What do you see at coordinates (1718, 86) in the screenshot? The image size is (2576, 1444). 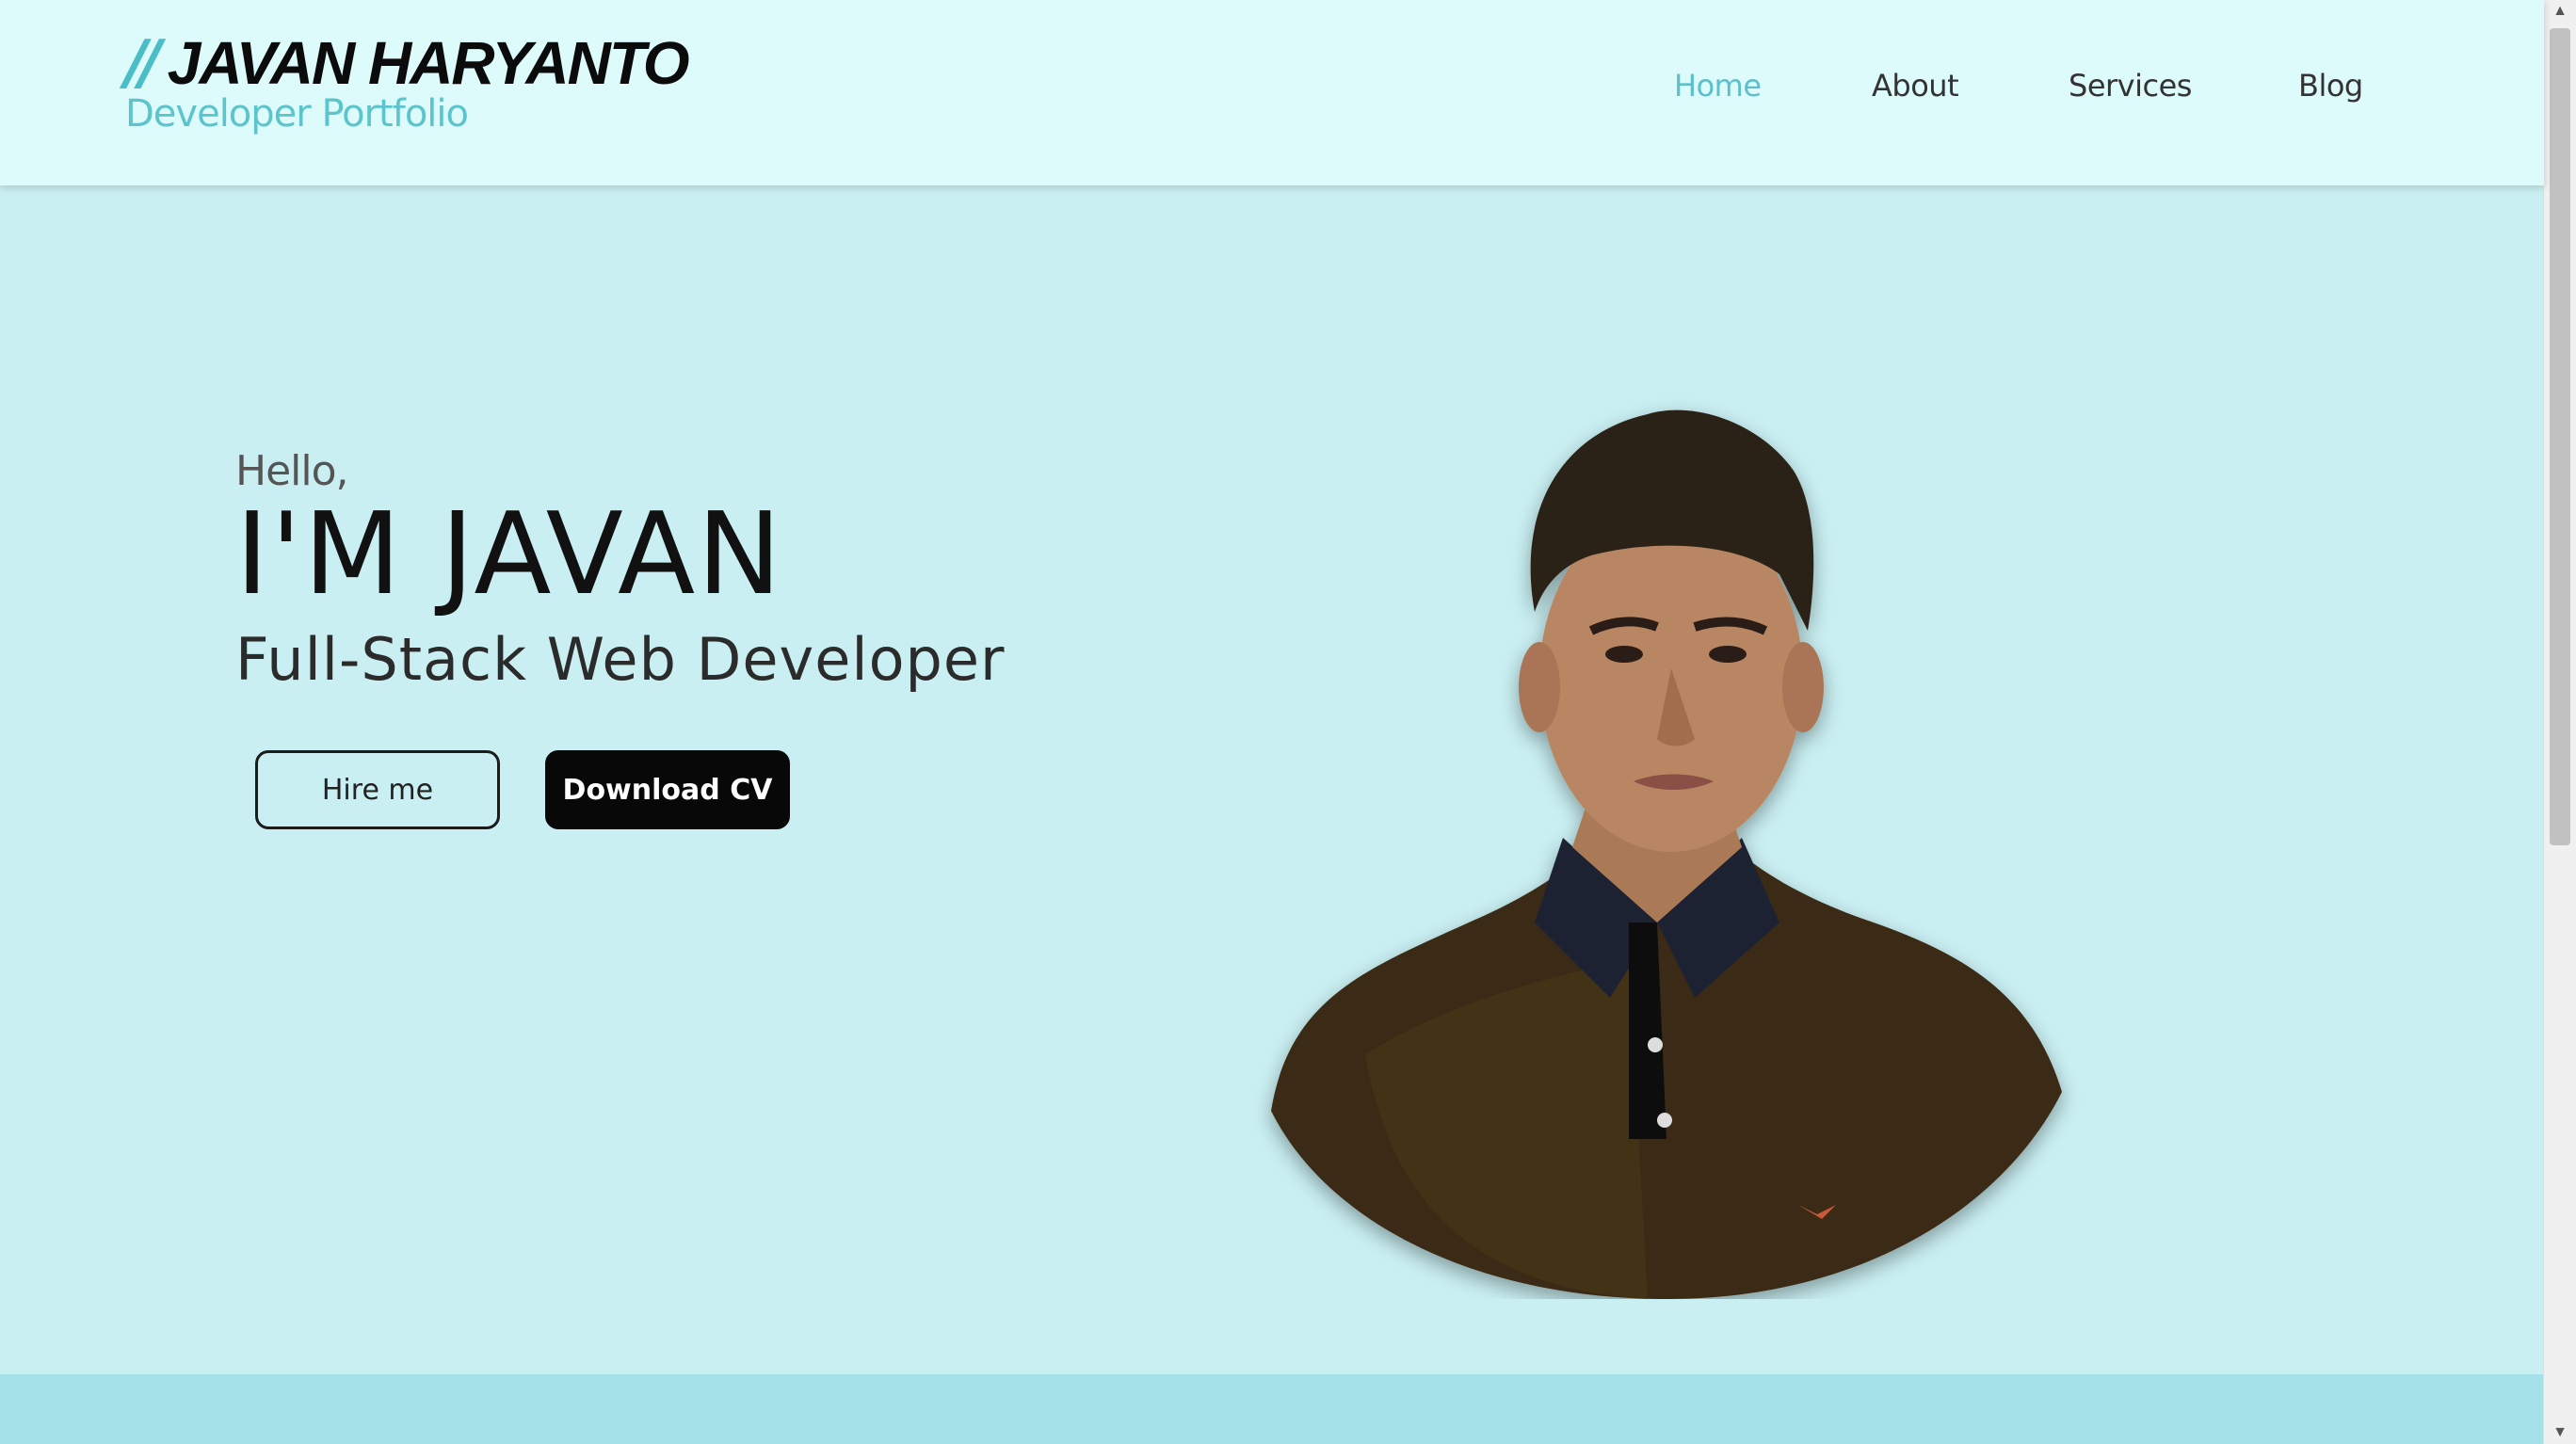 I see `nav-home: Home` at bounding box center [1718, 86].